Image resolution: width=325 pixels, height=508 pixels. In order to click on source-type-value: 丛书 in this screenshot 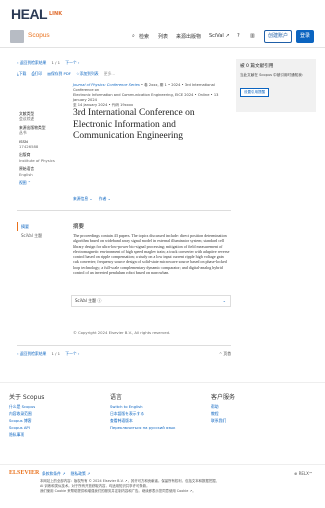, I will do `click(23, 133)`.